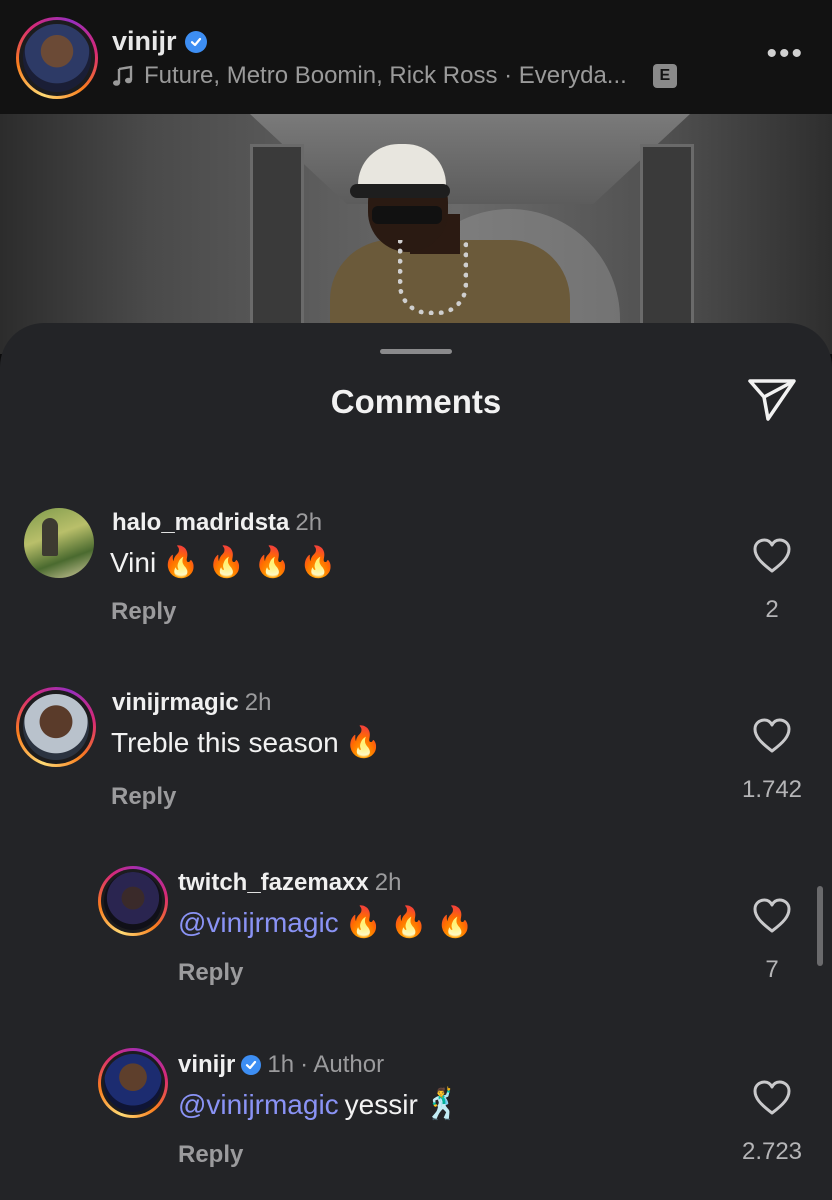 This screenshot has height=1200, width=832. I want to click on fire-emoji: 🔥 🔥 🔥 🔥, so click(249, 562).